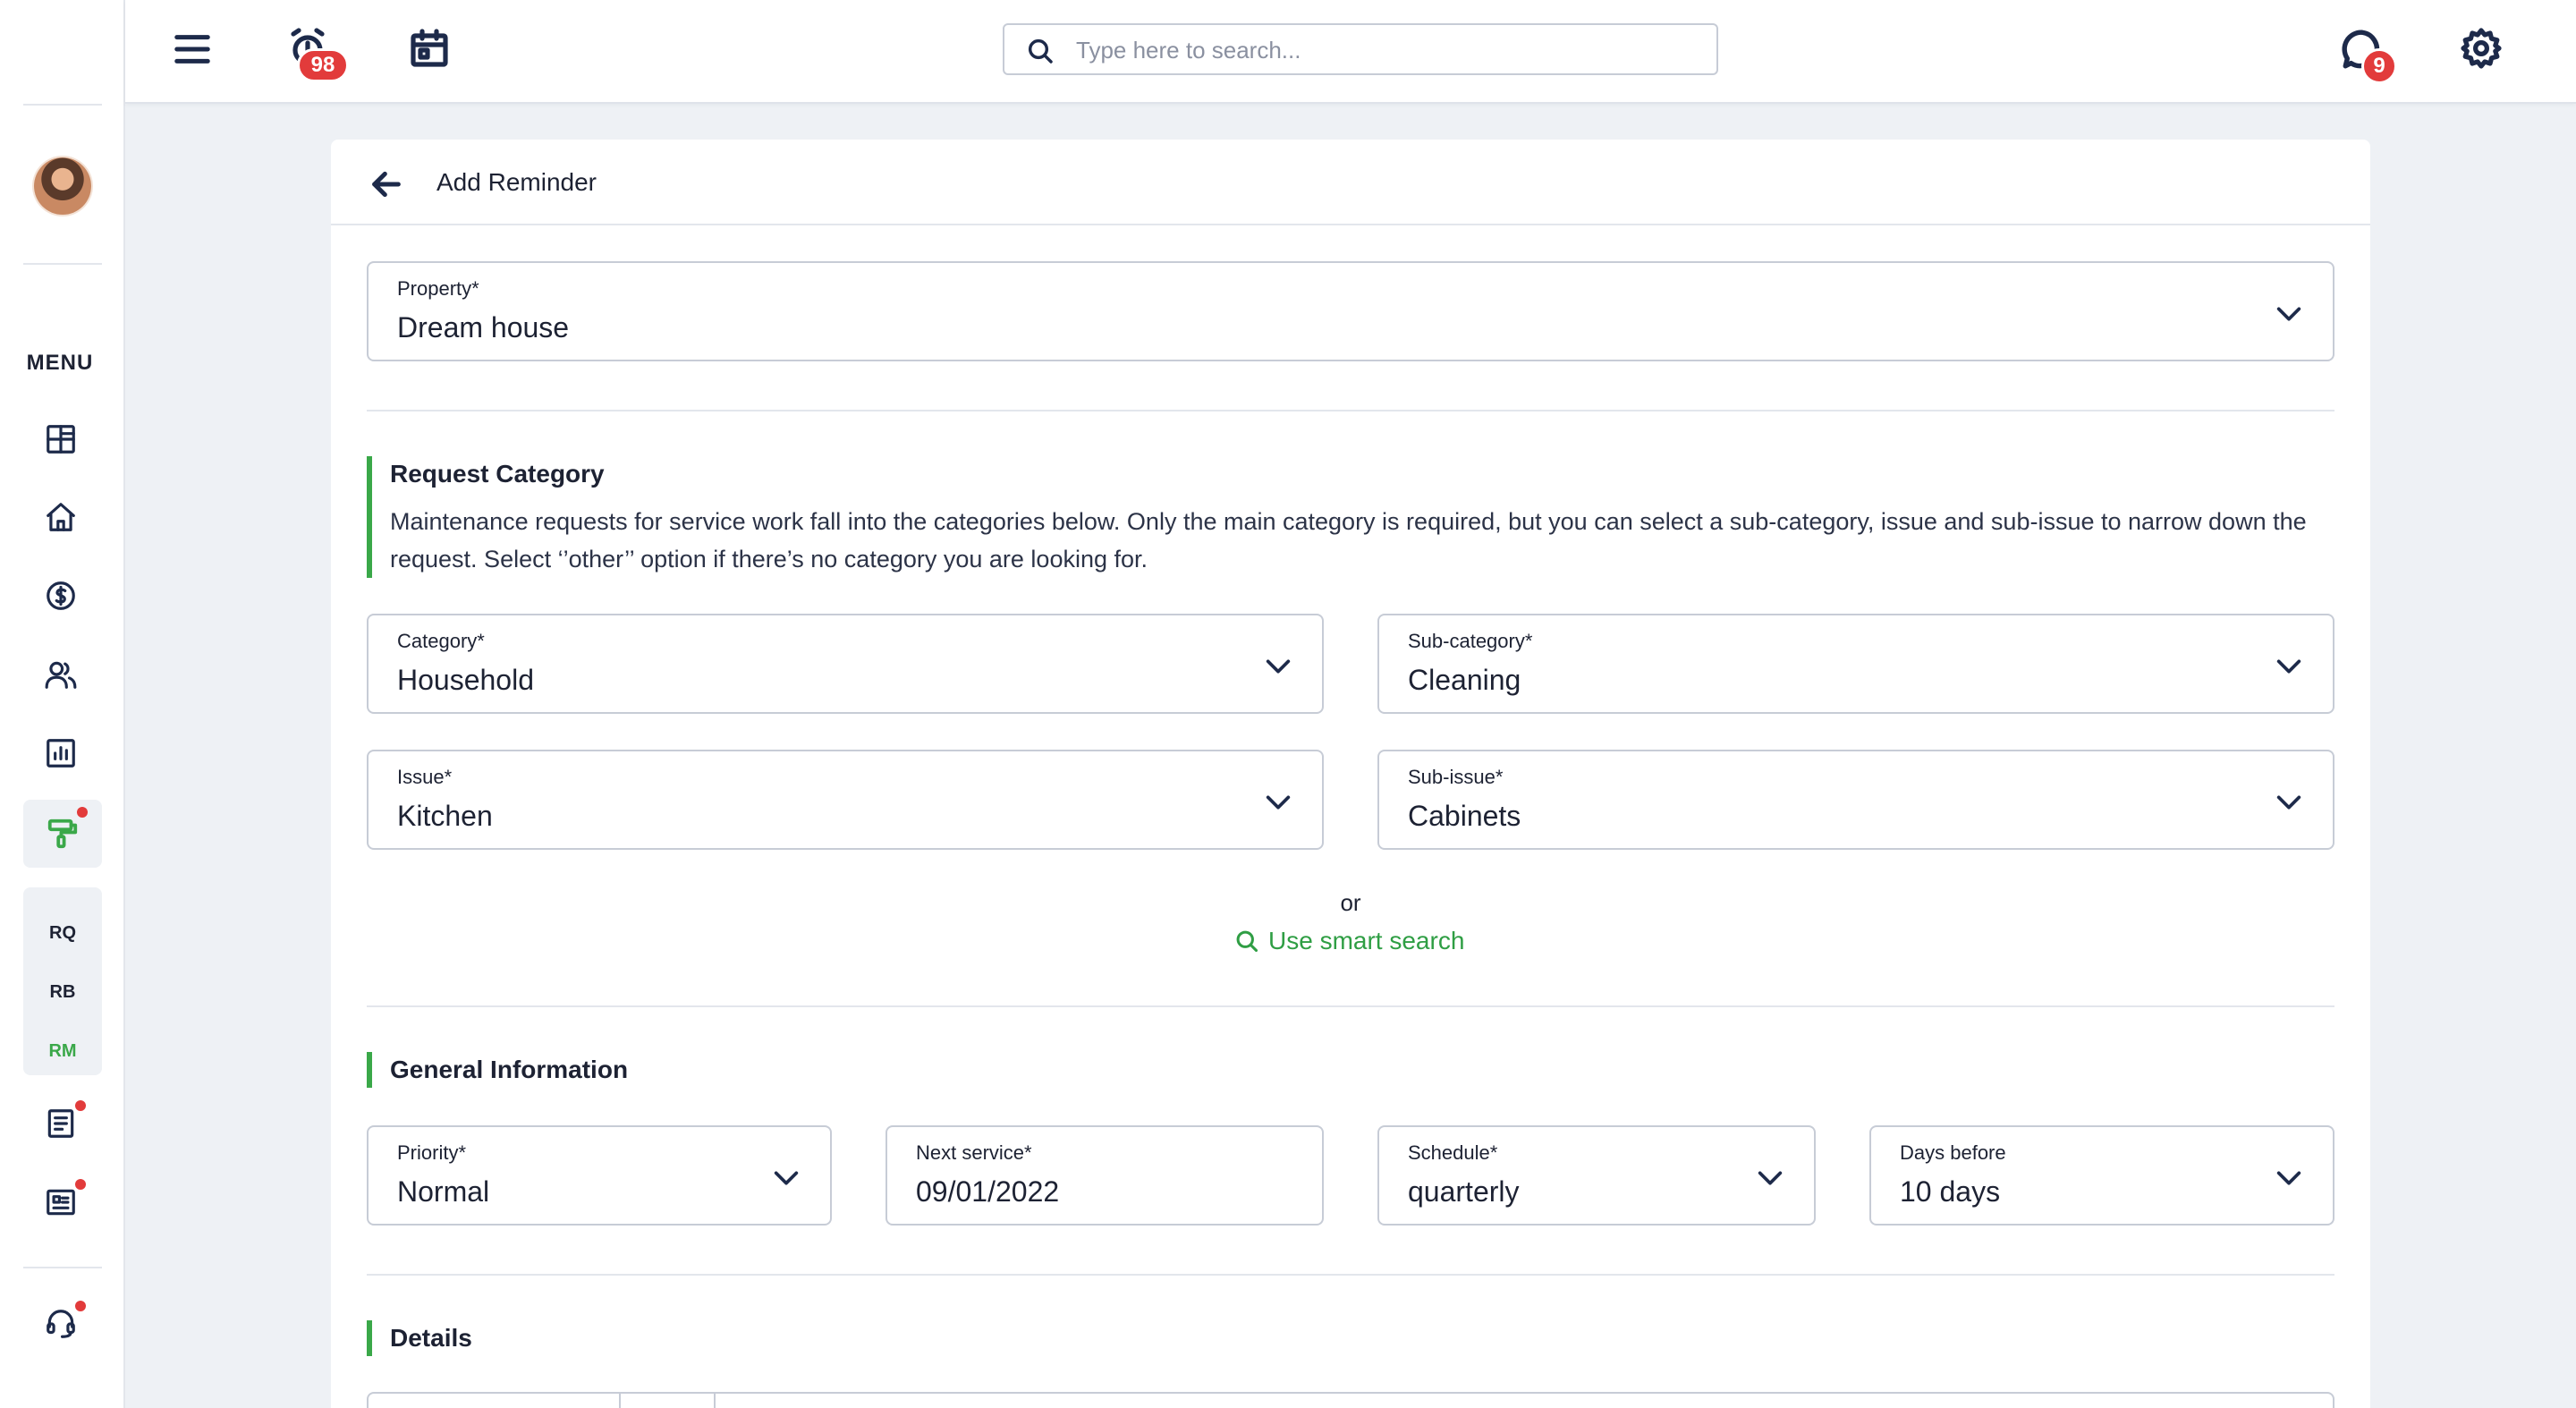 The image size is (2576, 1408). What do you see at coordinates (1464, 816) in the screenshot?
I see `subissue-value: Cabinets` at bounding box center [1464, 816].